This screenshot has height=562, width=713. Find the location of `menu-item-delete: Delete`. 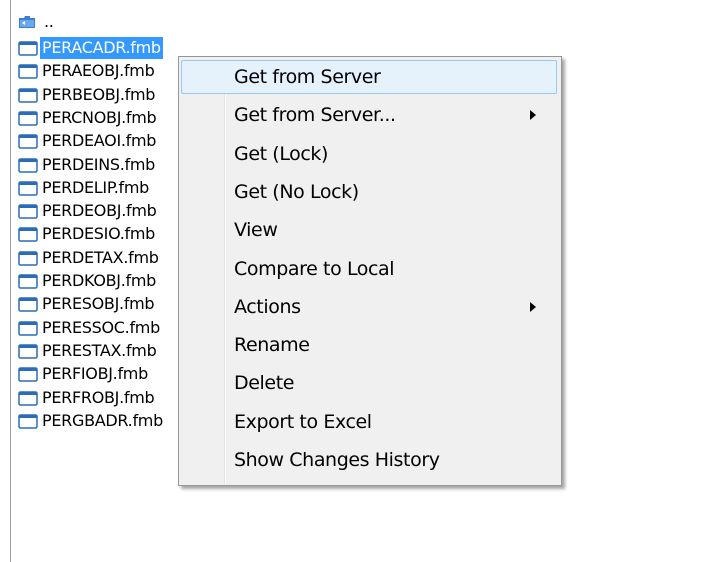

menu-item-delete: Delete is located at coordinates (369, 383).